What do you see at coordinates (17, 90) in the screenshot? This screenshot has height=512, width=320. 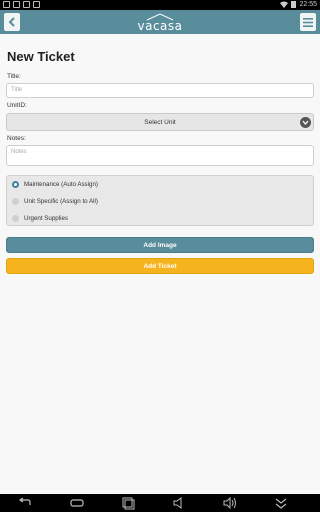 I see `title-placeholder: Title` at bounding box center [17, 90].